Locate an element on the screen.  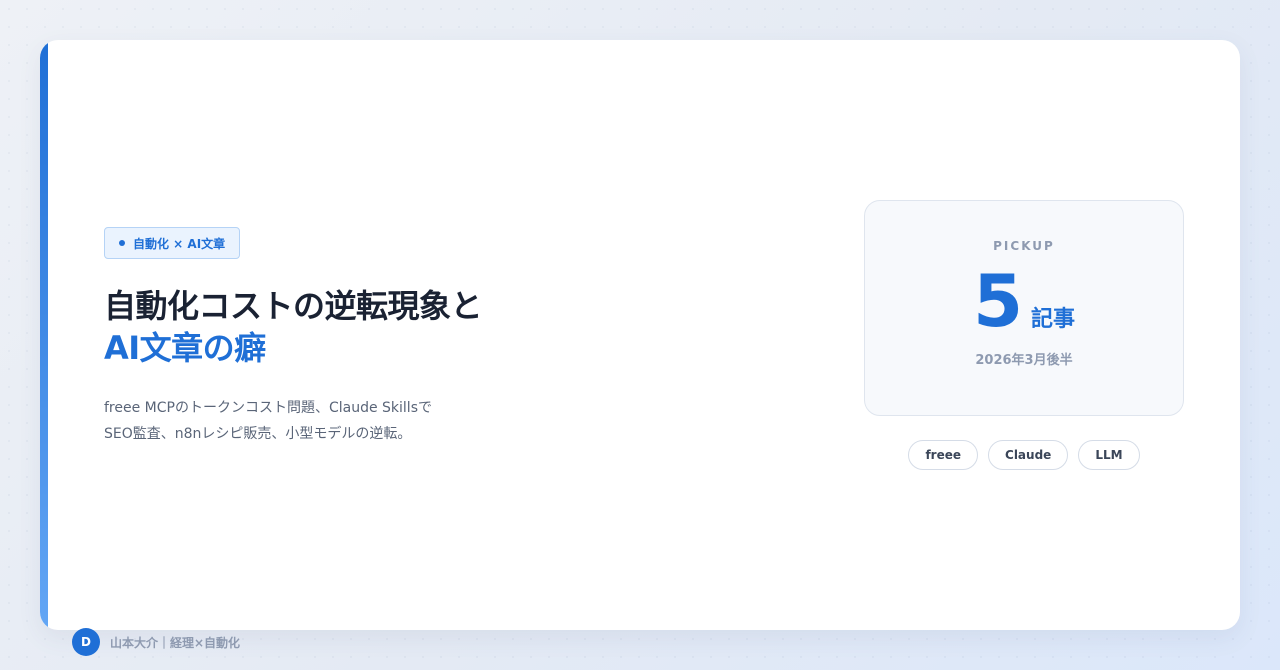
title-line-2: AI文章の癖 is located at coordinates (185, 348).